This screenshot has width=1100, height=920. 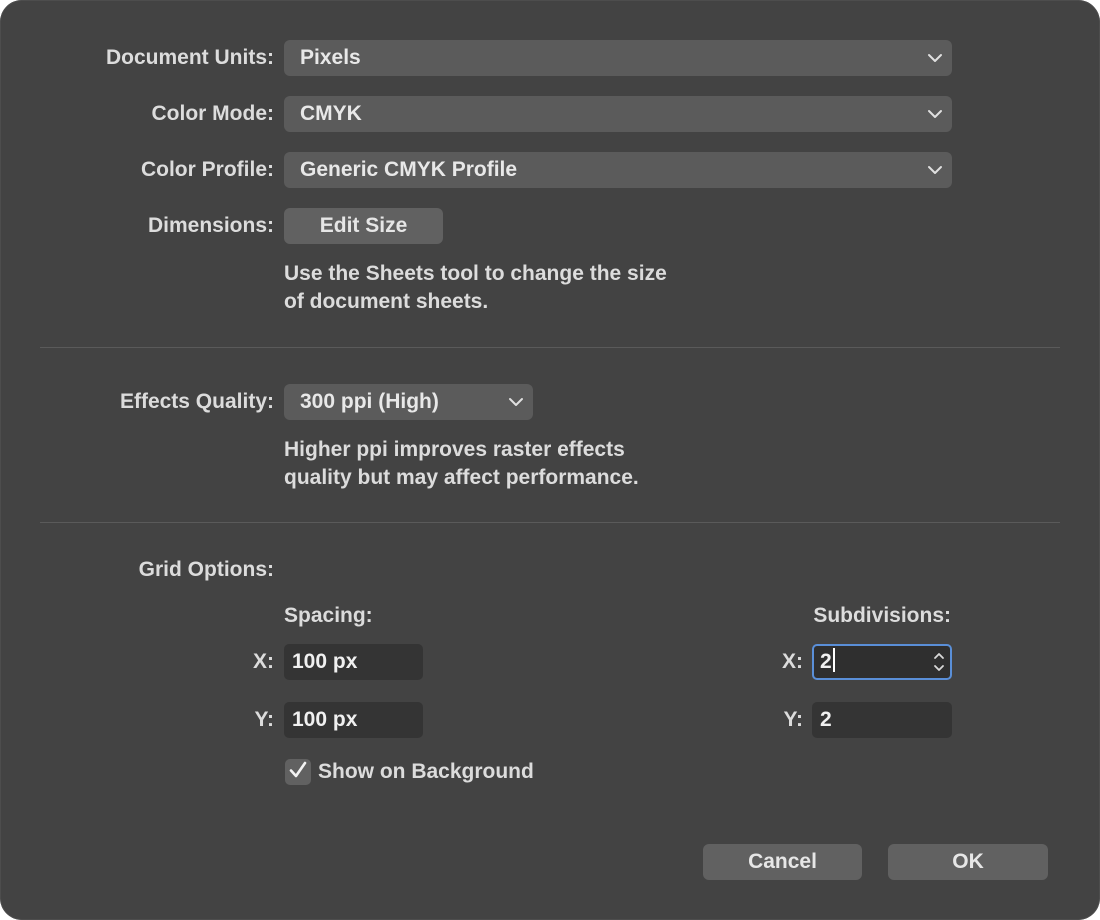 I want to click on spacing-label: Spacing:, so click(x=328, y=615).